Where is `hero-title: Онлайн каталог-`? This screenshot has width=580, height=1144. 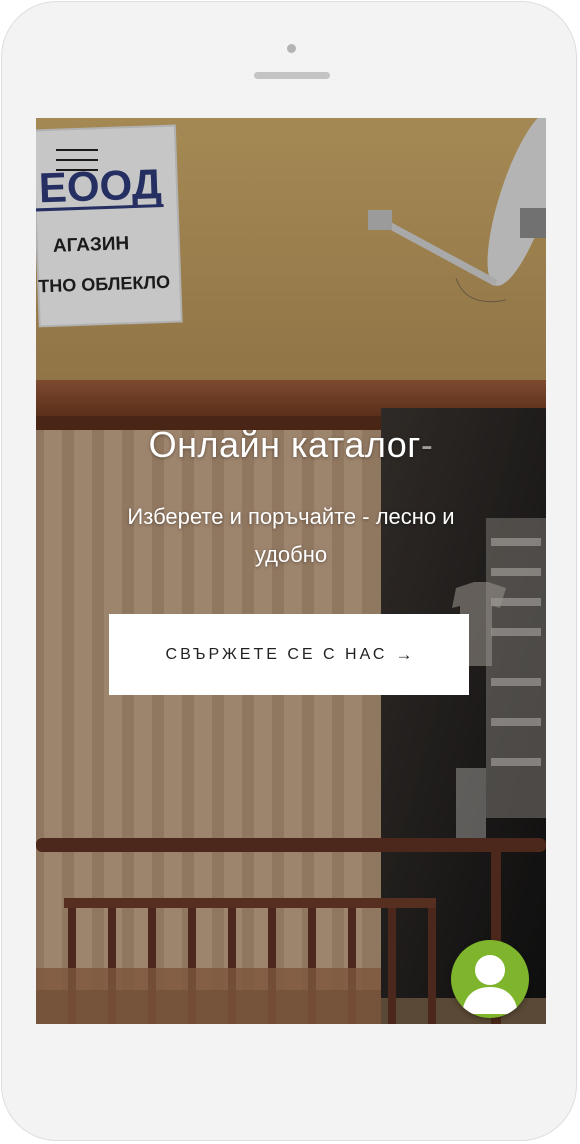
hero-title: Онлайн каталог- is located at coordinates (291, 445).